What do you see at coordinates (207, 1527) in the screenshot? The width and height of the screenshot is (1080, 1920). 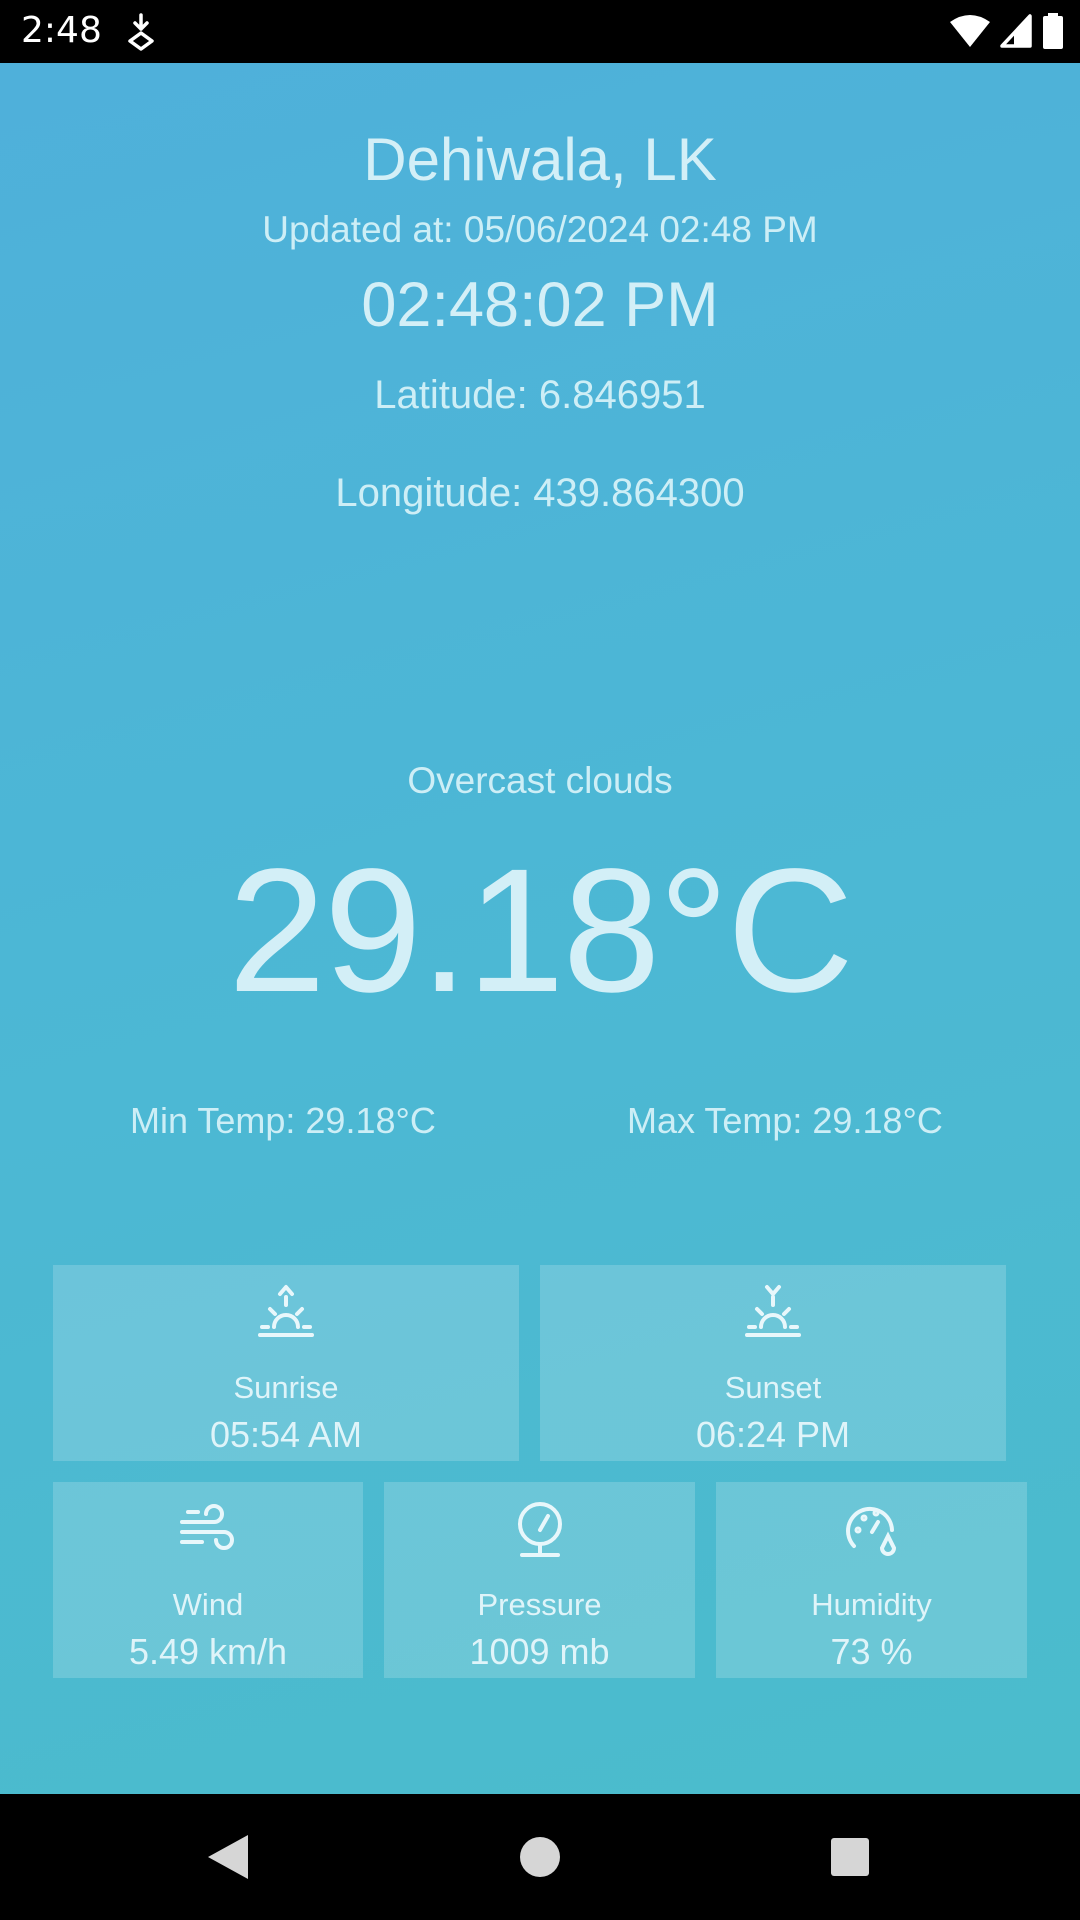 I see `wind-icon` at bounding box center [207, 1527].